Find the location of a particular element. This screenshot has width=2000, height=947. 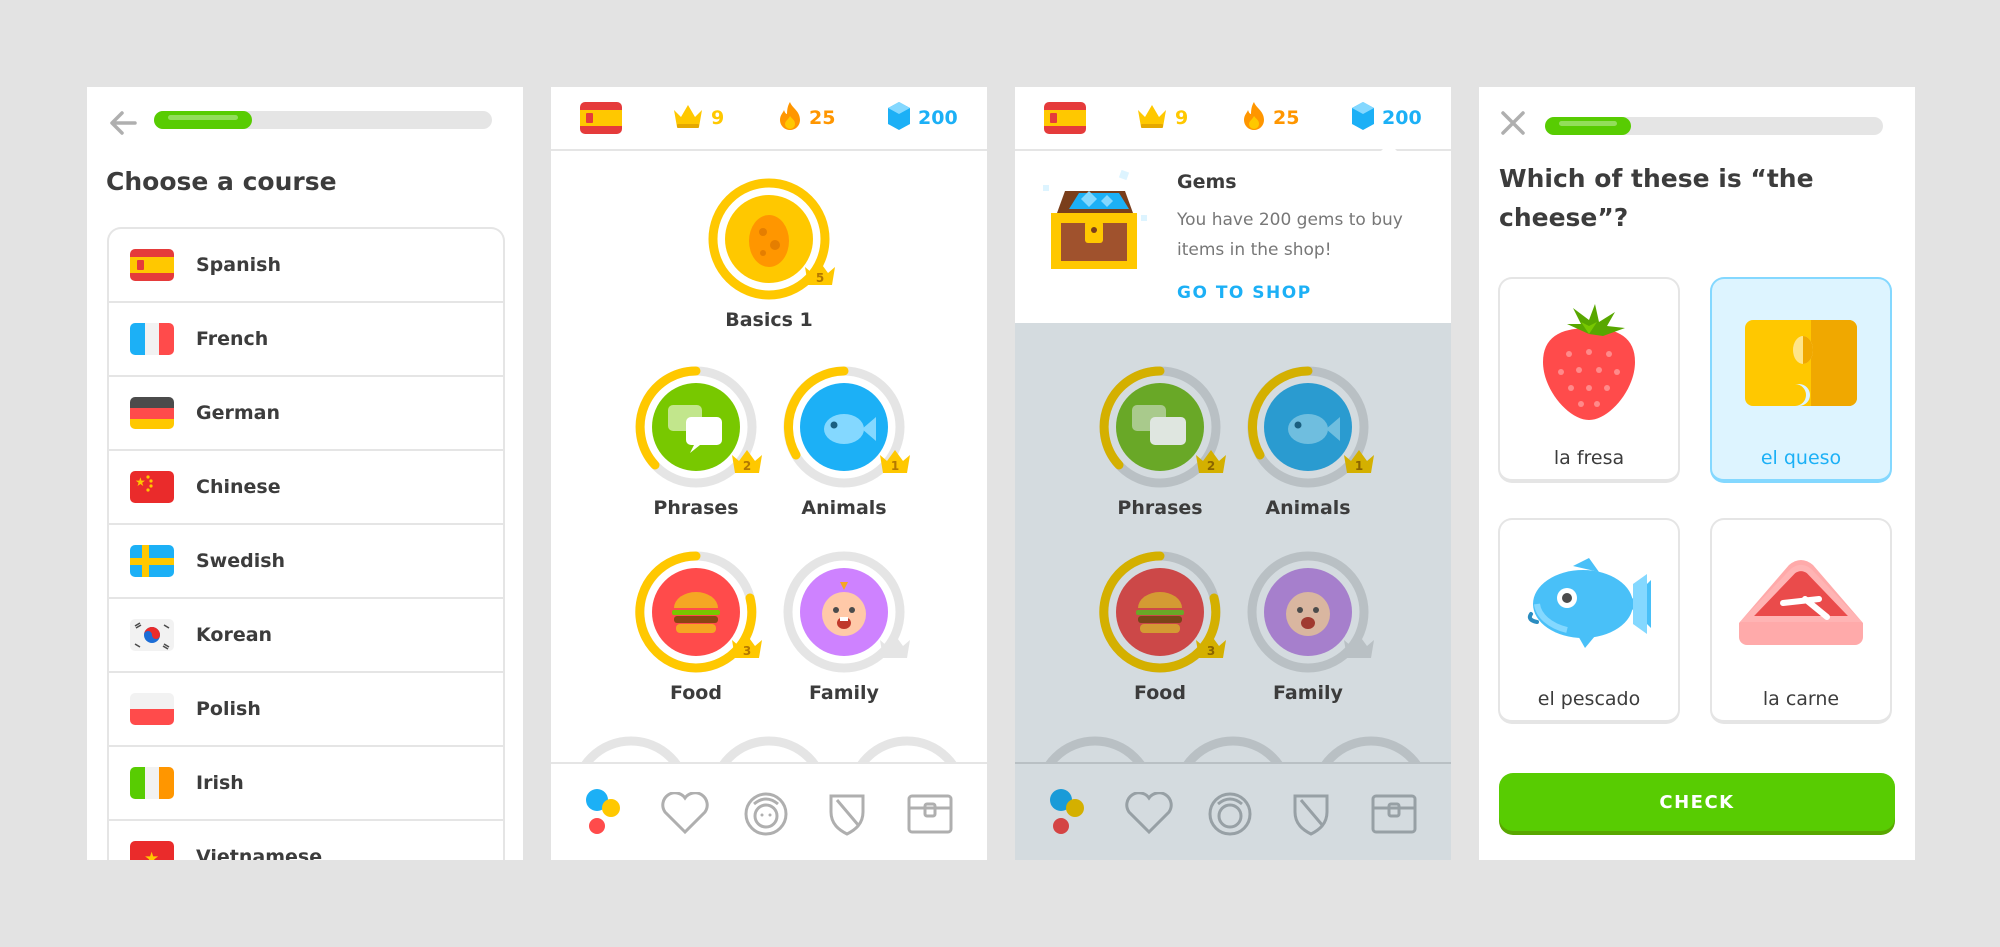

crown-level-badge: 5 is located at coordinates (820, 276).